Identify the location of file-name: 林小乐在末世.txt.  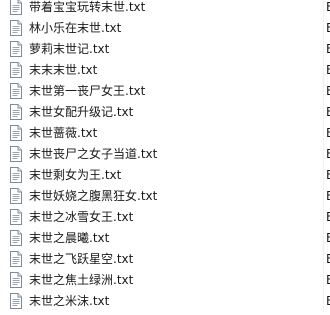
(75, 28).